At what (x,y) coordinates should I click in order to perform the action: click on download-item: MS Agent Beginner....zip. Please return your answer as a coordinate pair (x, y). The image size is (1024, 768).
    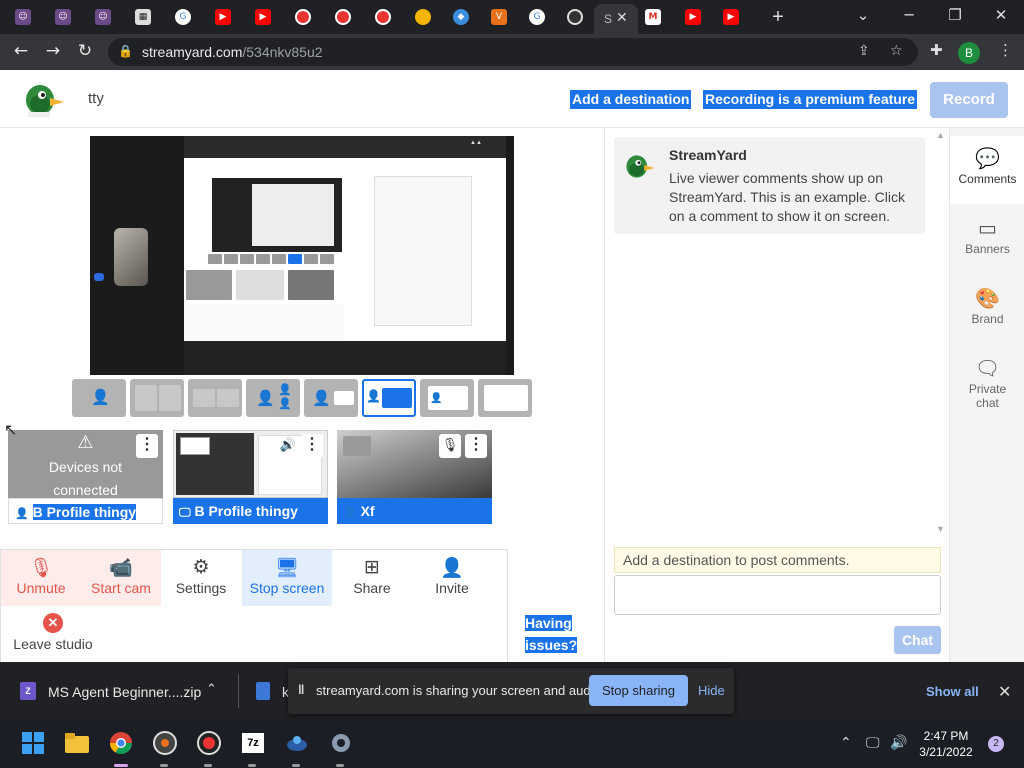
    Looking at the image, I should click on (124, 692).